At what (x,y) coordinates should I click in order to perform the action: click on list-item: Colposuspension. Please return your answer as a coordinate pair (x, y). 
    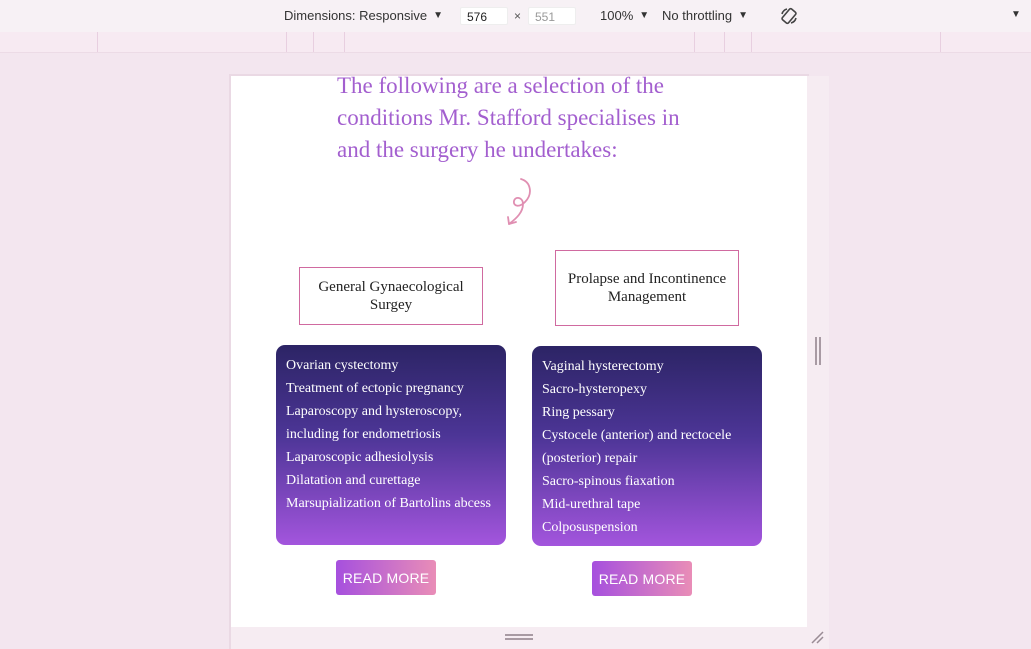
    Looking at the image, I should click on (590, 527).